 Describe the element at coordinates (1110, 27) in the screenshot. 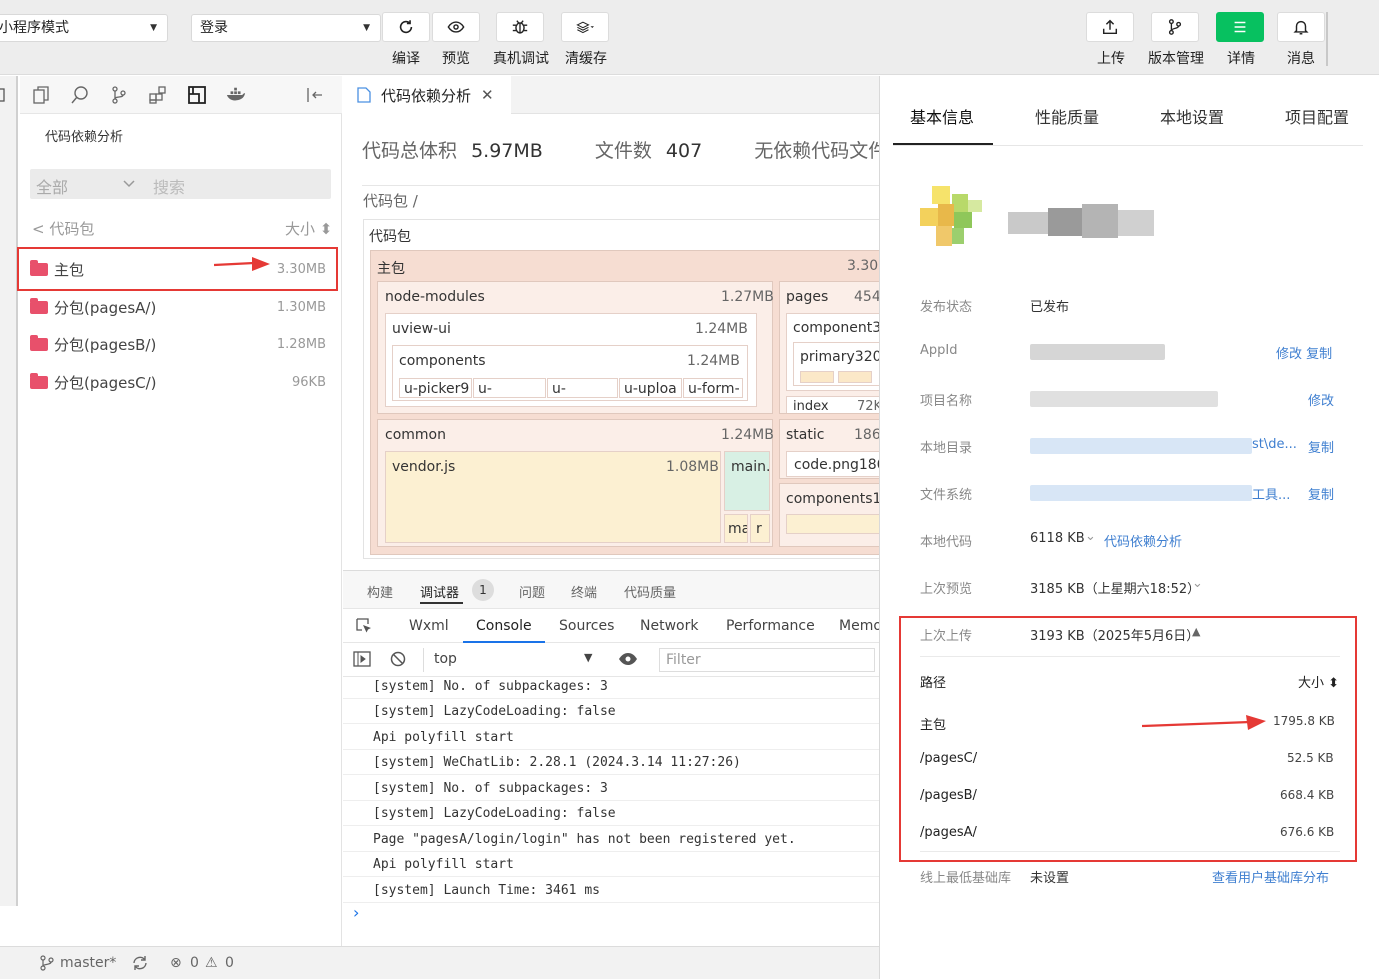

I see `upload-button` at that location.